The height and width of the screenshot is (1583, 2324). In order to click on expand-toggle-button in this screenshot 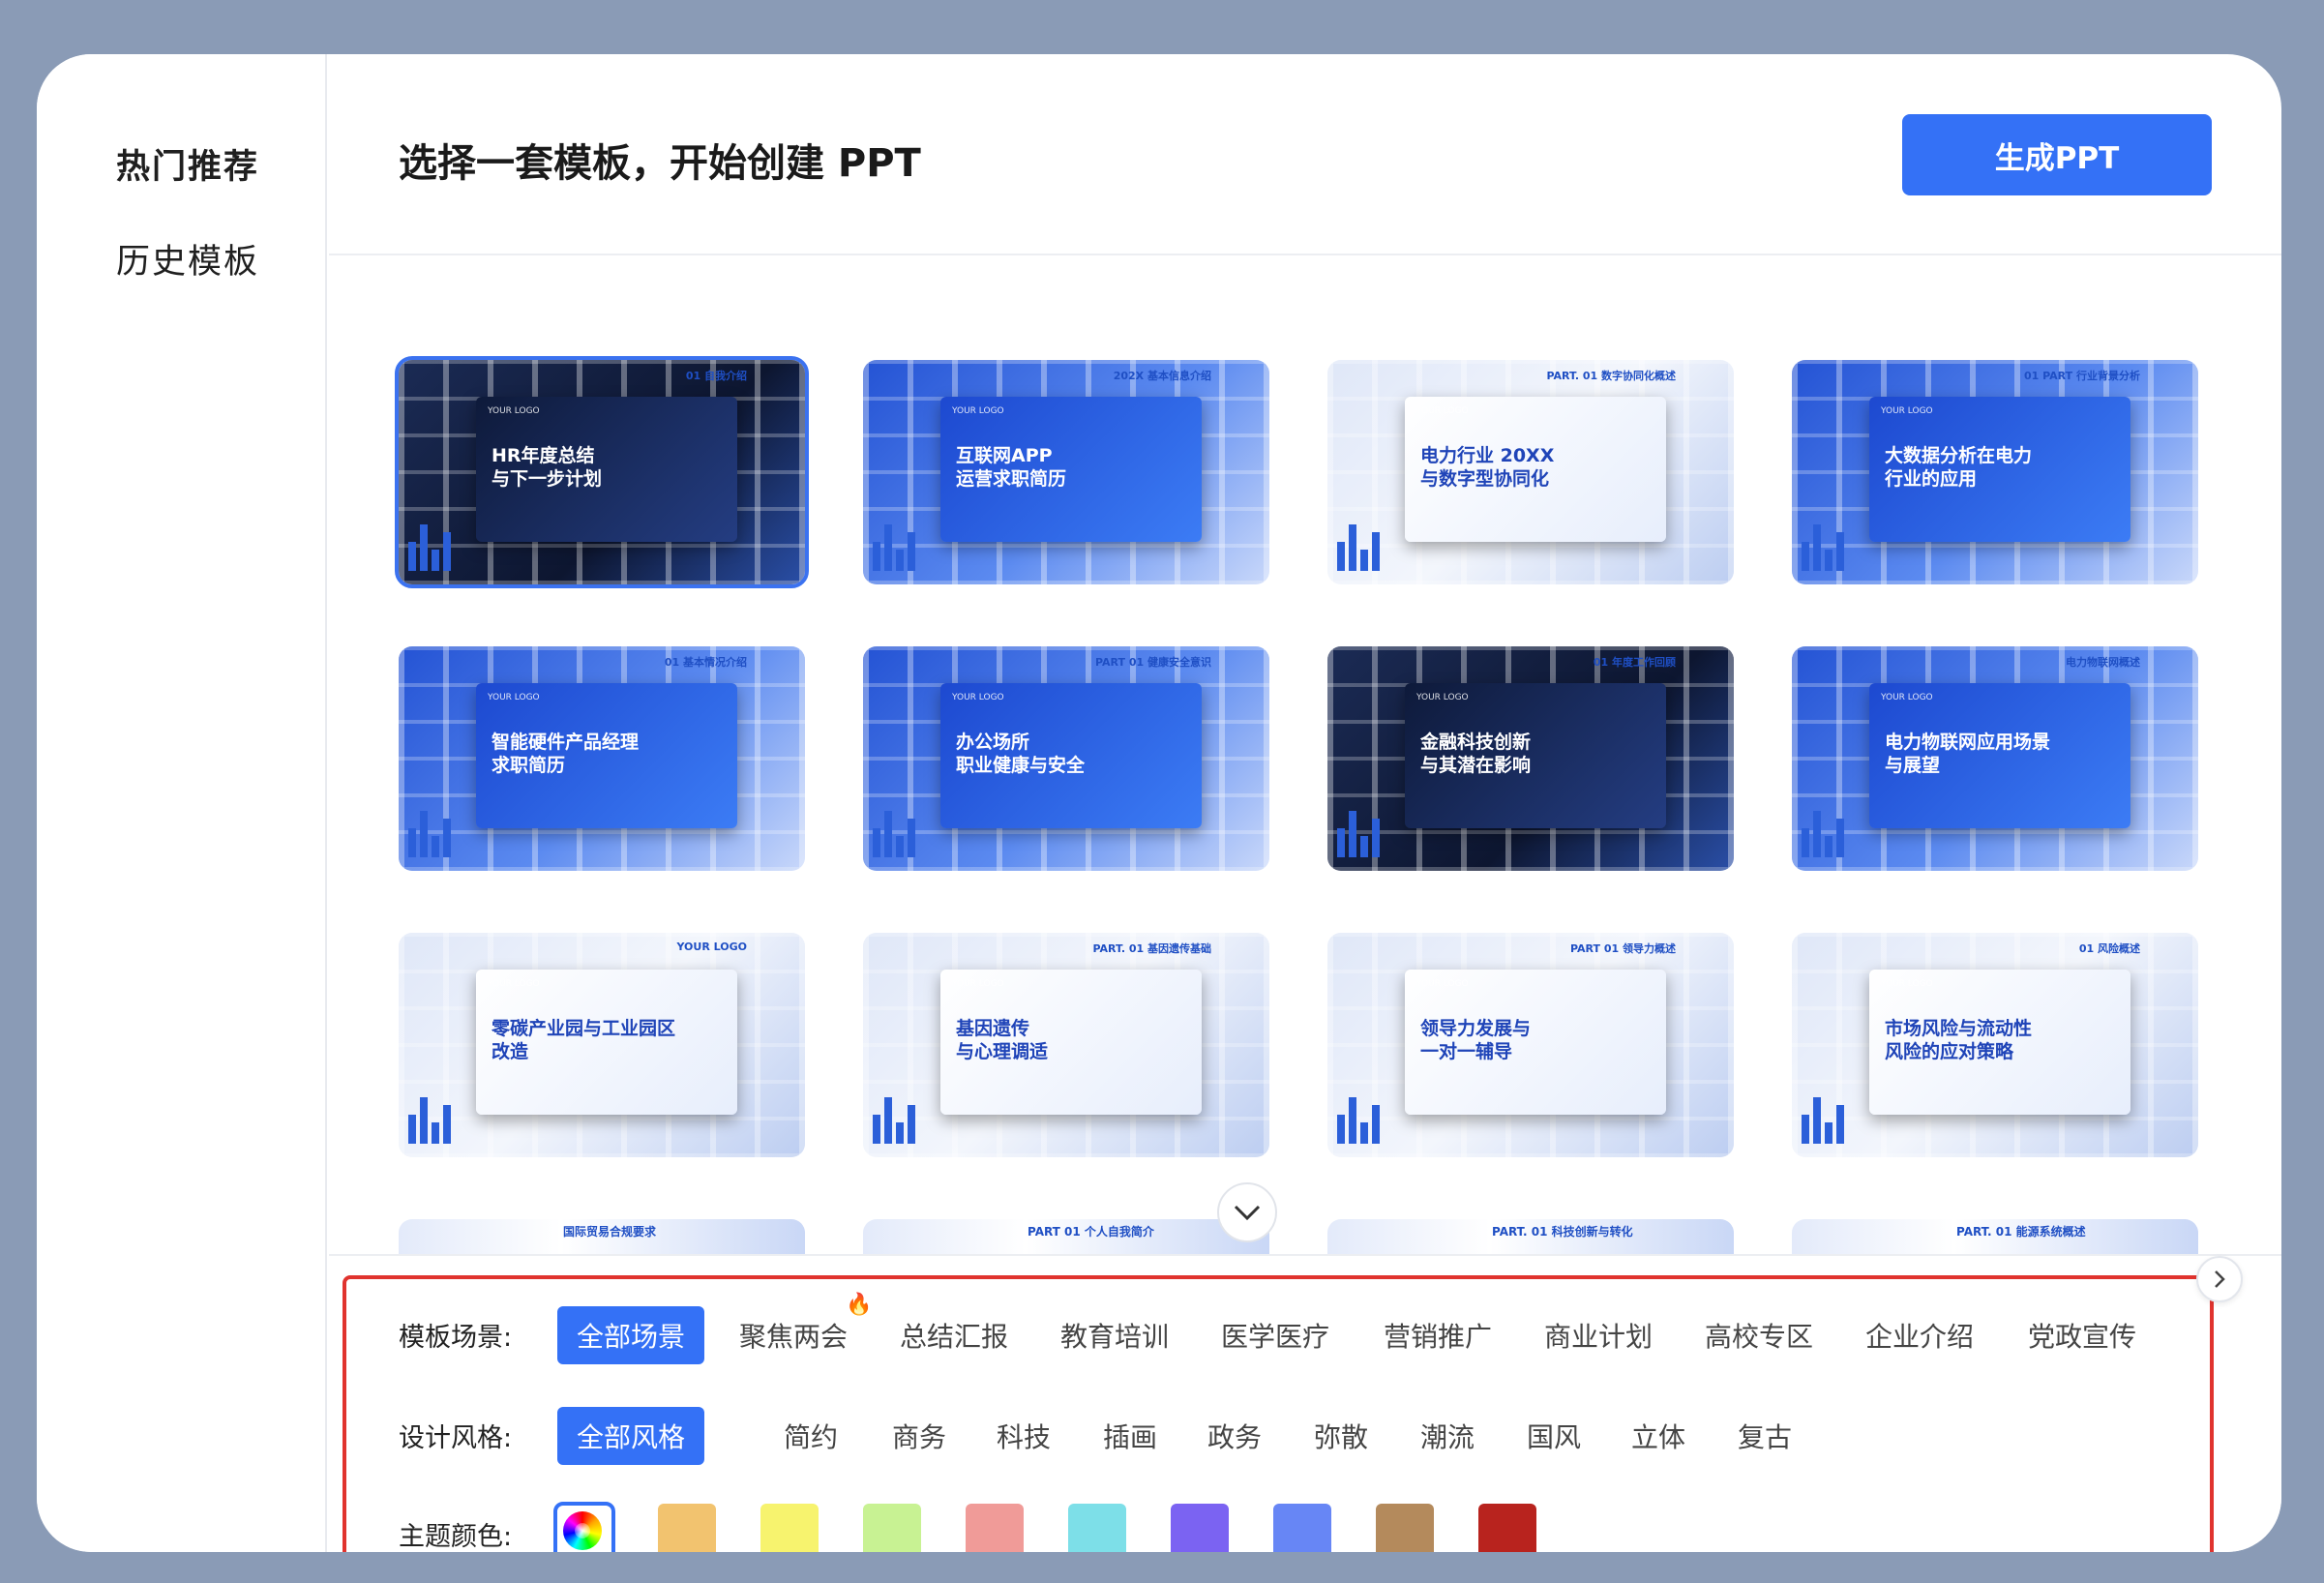, I will do `click(1247, 1212)`.